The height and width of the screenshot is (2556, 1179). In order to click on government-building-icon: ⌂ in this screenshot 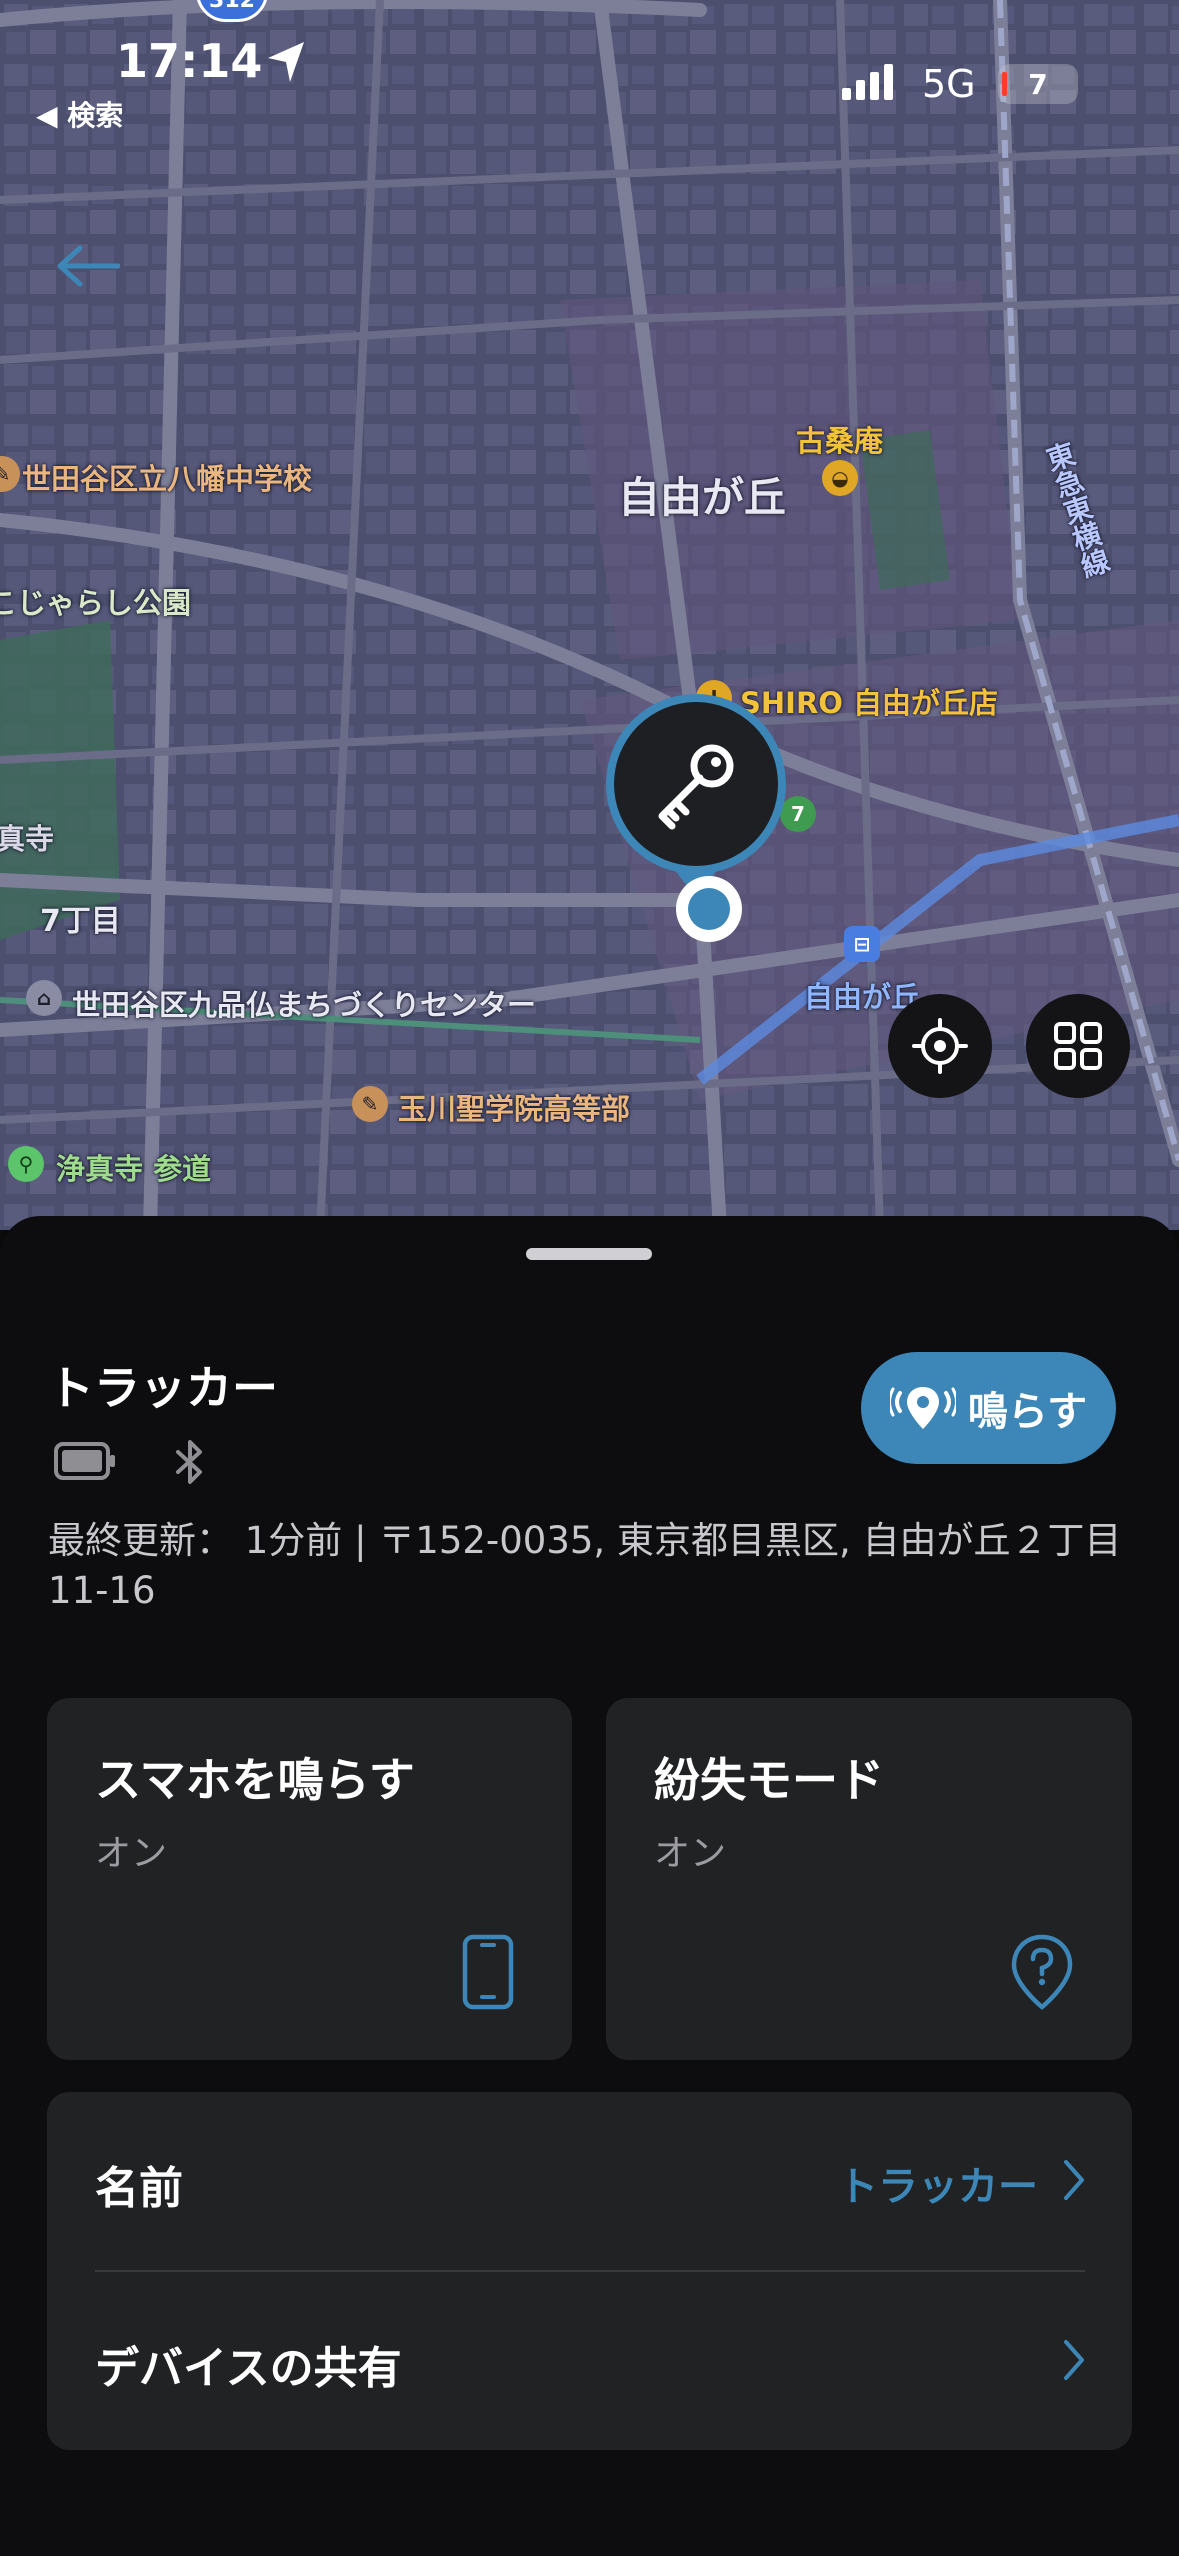, I will do `click(44, 998)`.